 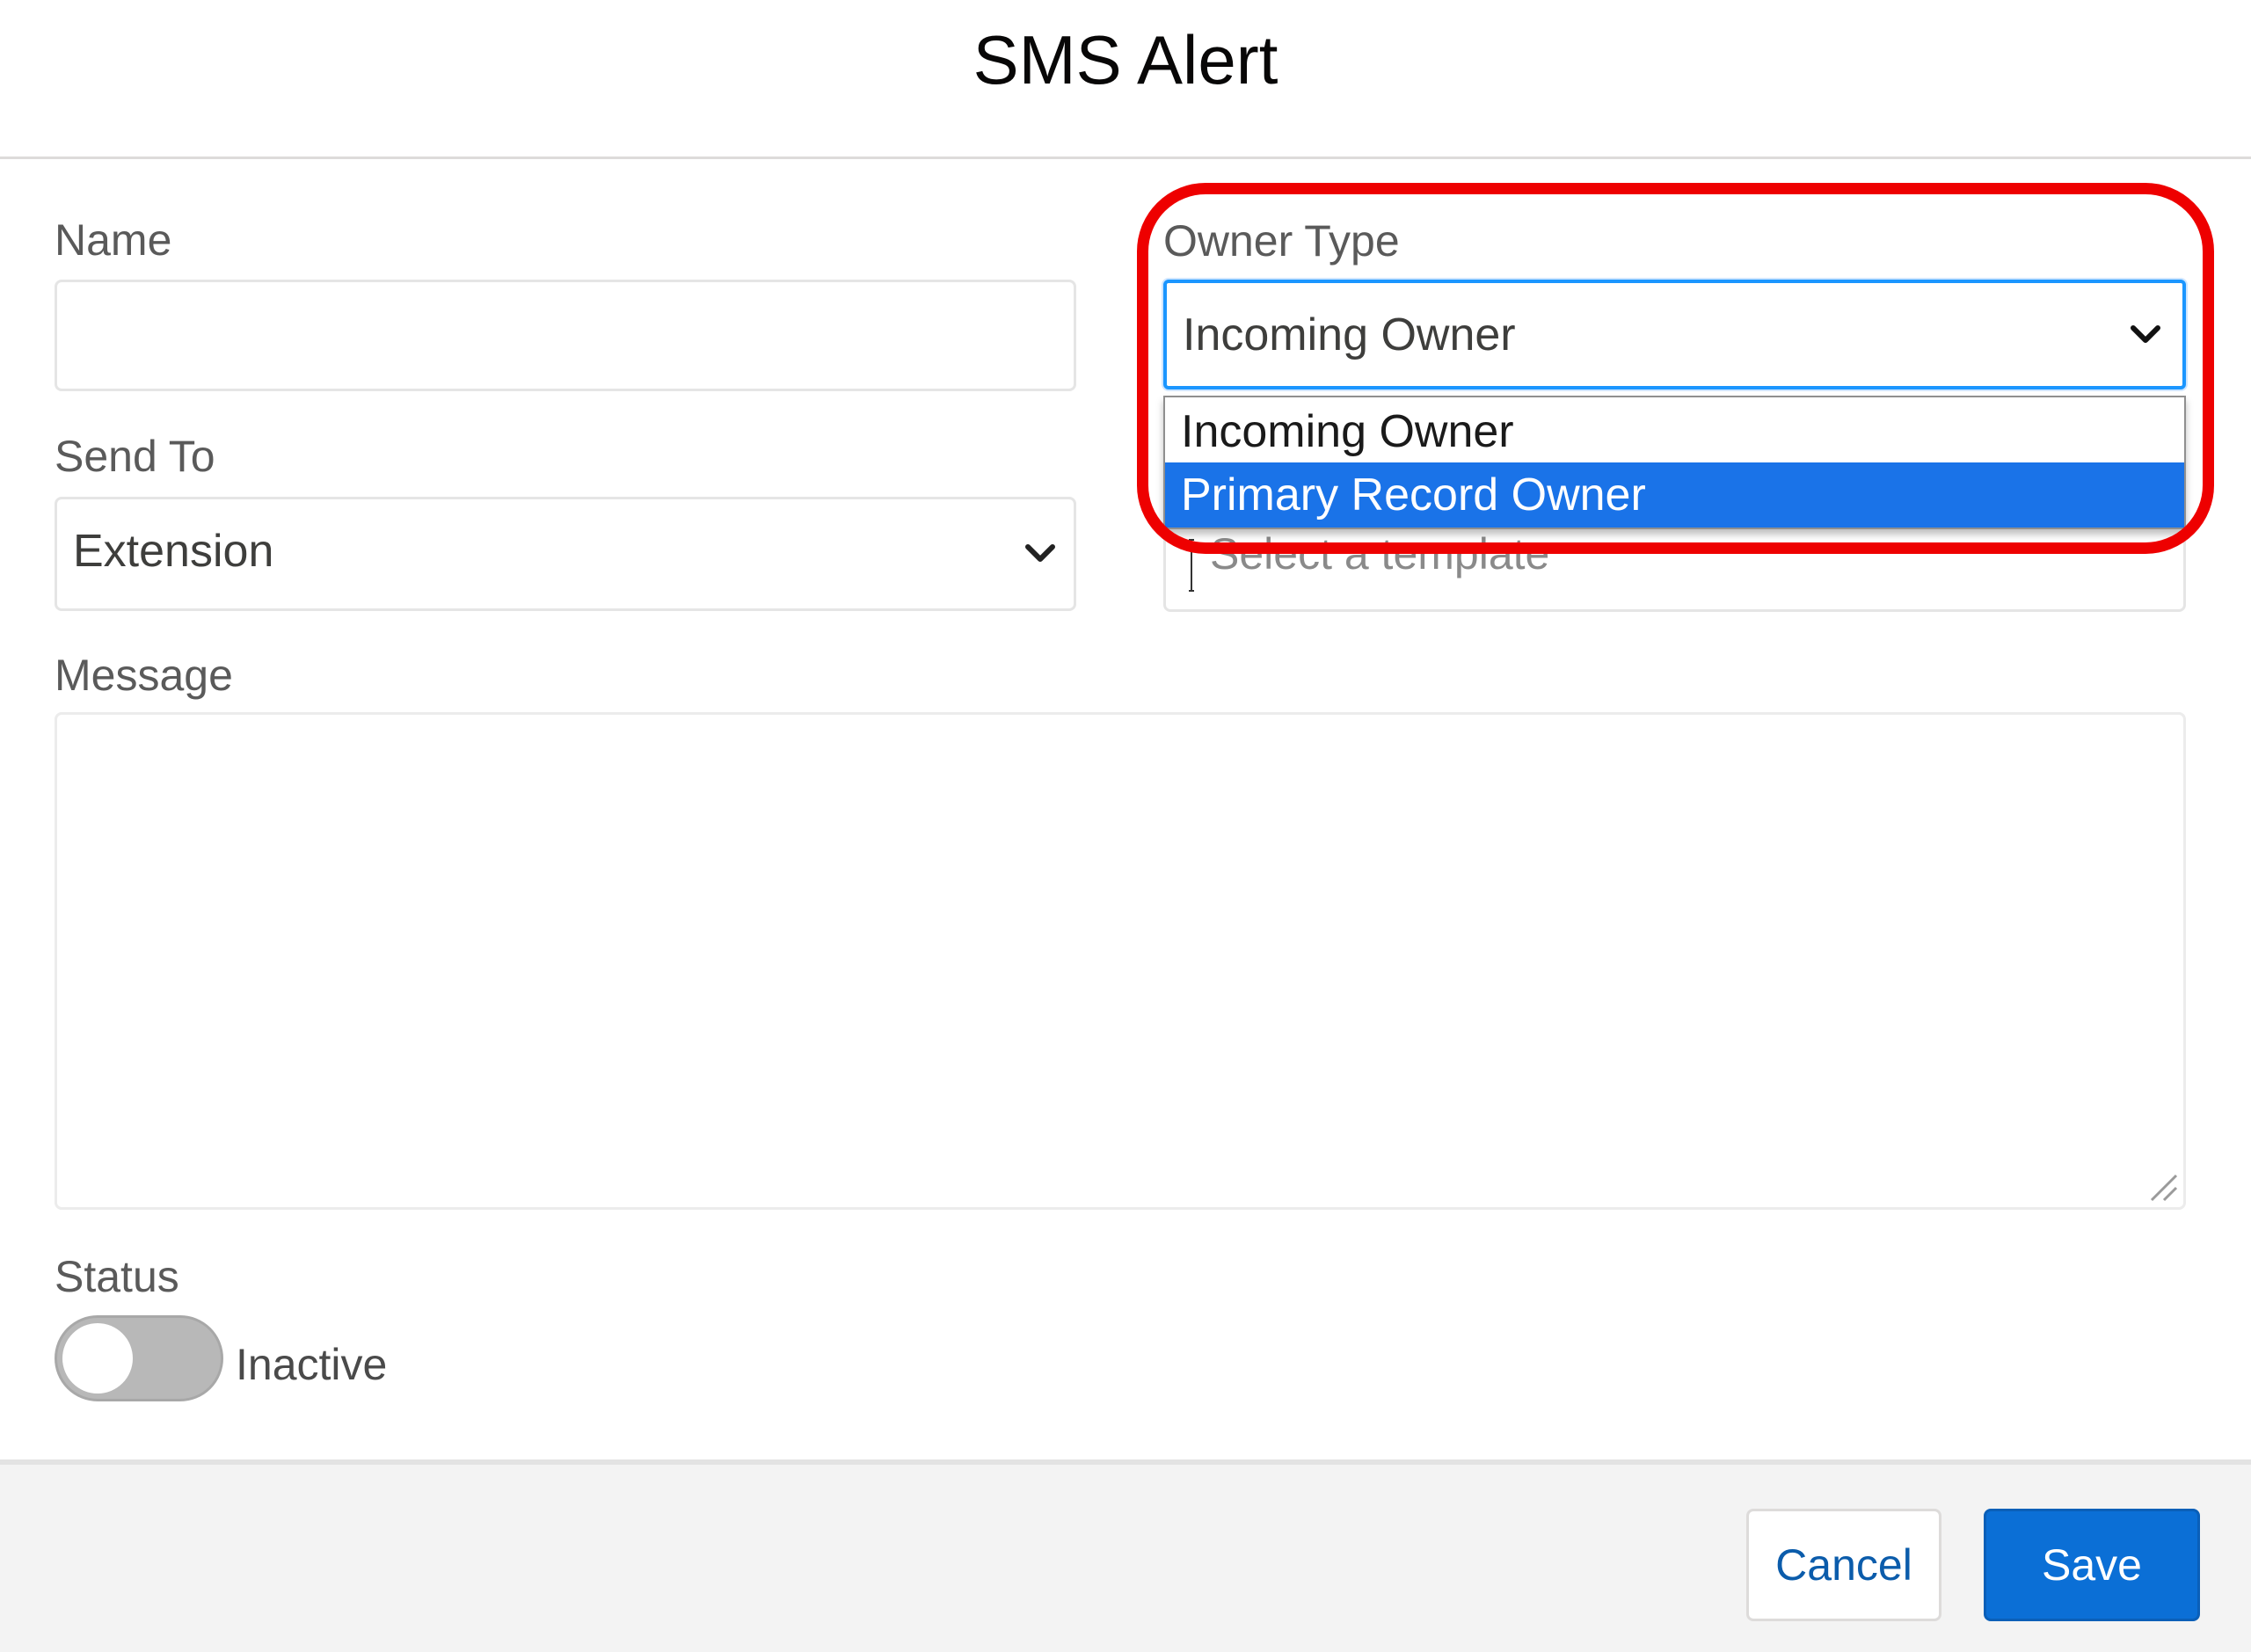 What do you see at coordinates (312, 1364) in the screenshot?
I see `status-toggle-text: Inactive` at bounding box center [312, 1364].